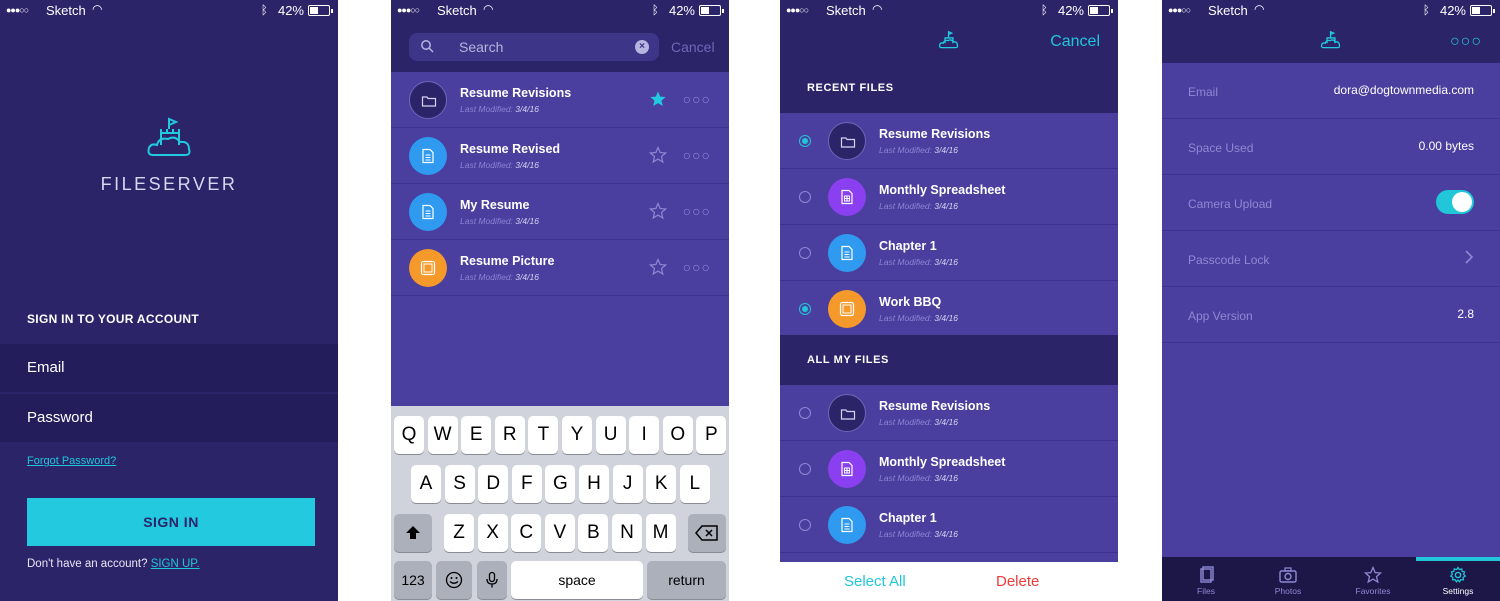 This screenshot has width=1500, height=601. I want to click on file-row: My Resume Last Modified: 3/4/16 ○○○, so click(560, 212).